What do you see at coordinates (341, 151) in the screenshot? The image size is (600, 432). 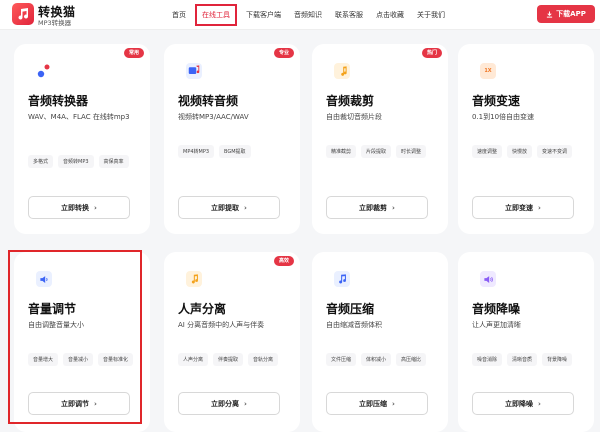 I see `card-tag: 精准截剪` at bounding box center [341, 151].